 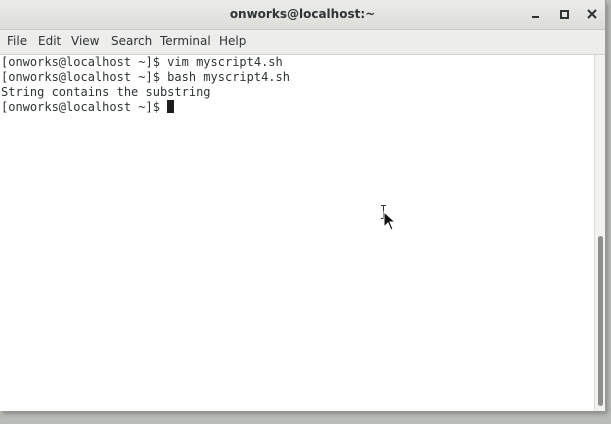 What do you see at coordinates (49, 41) in the screenshot?
I see `menu-edit: Edit` at bounding box center [49, 41].